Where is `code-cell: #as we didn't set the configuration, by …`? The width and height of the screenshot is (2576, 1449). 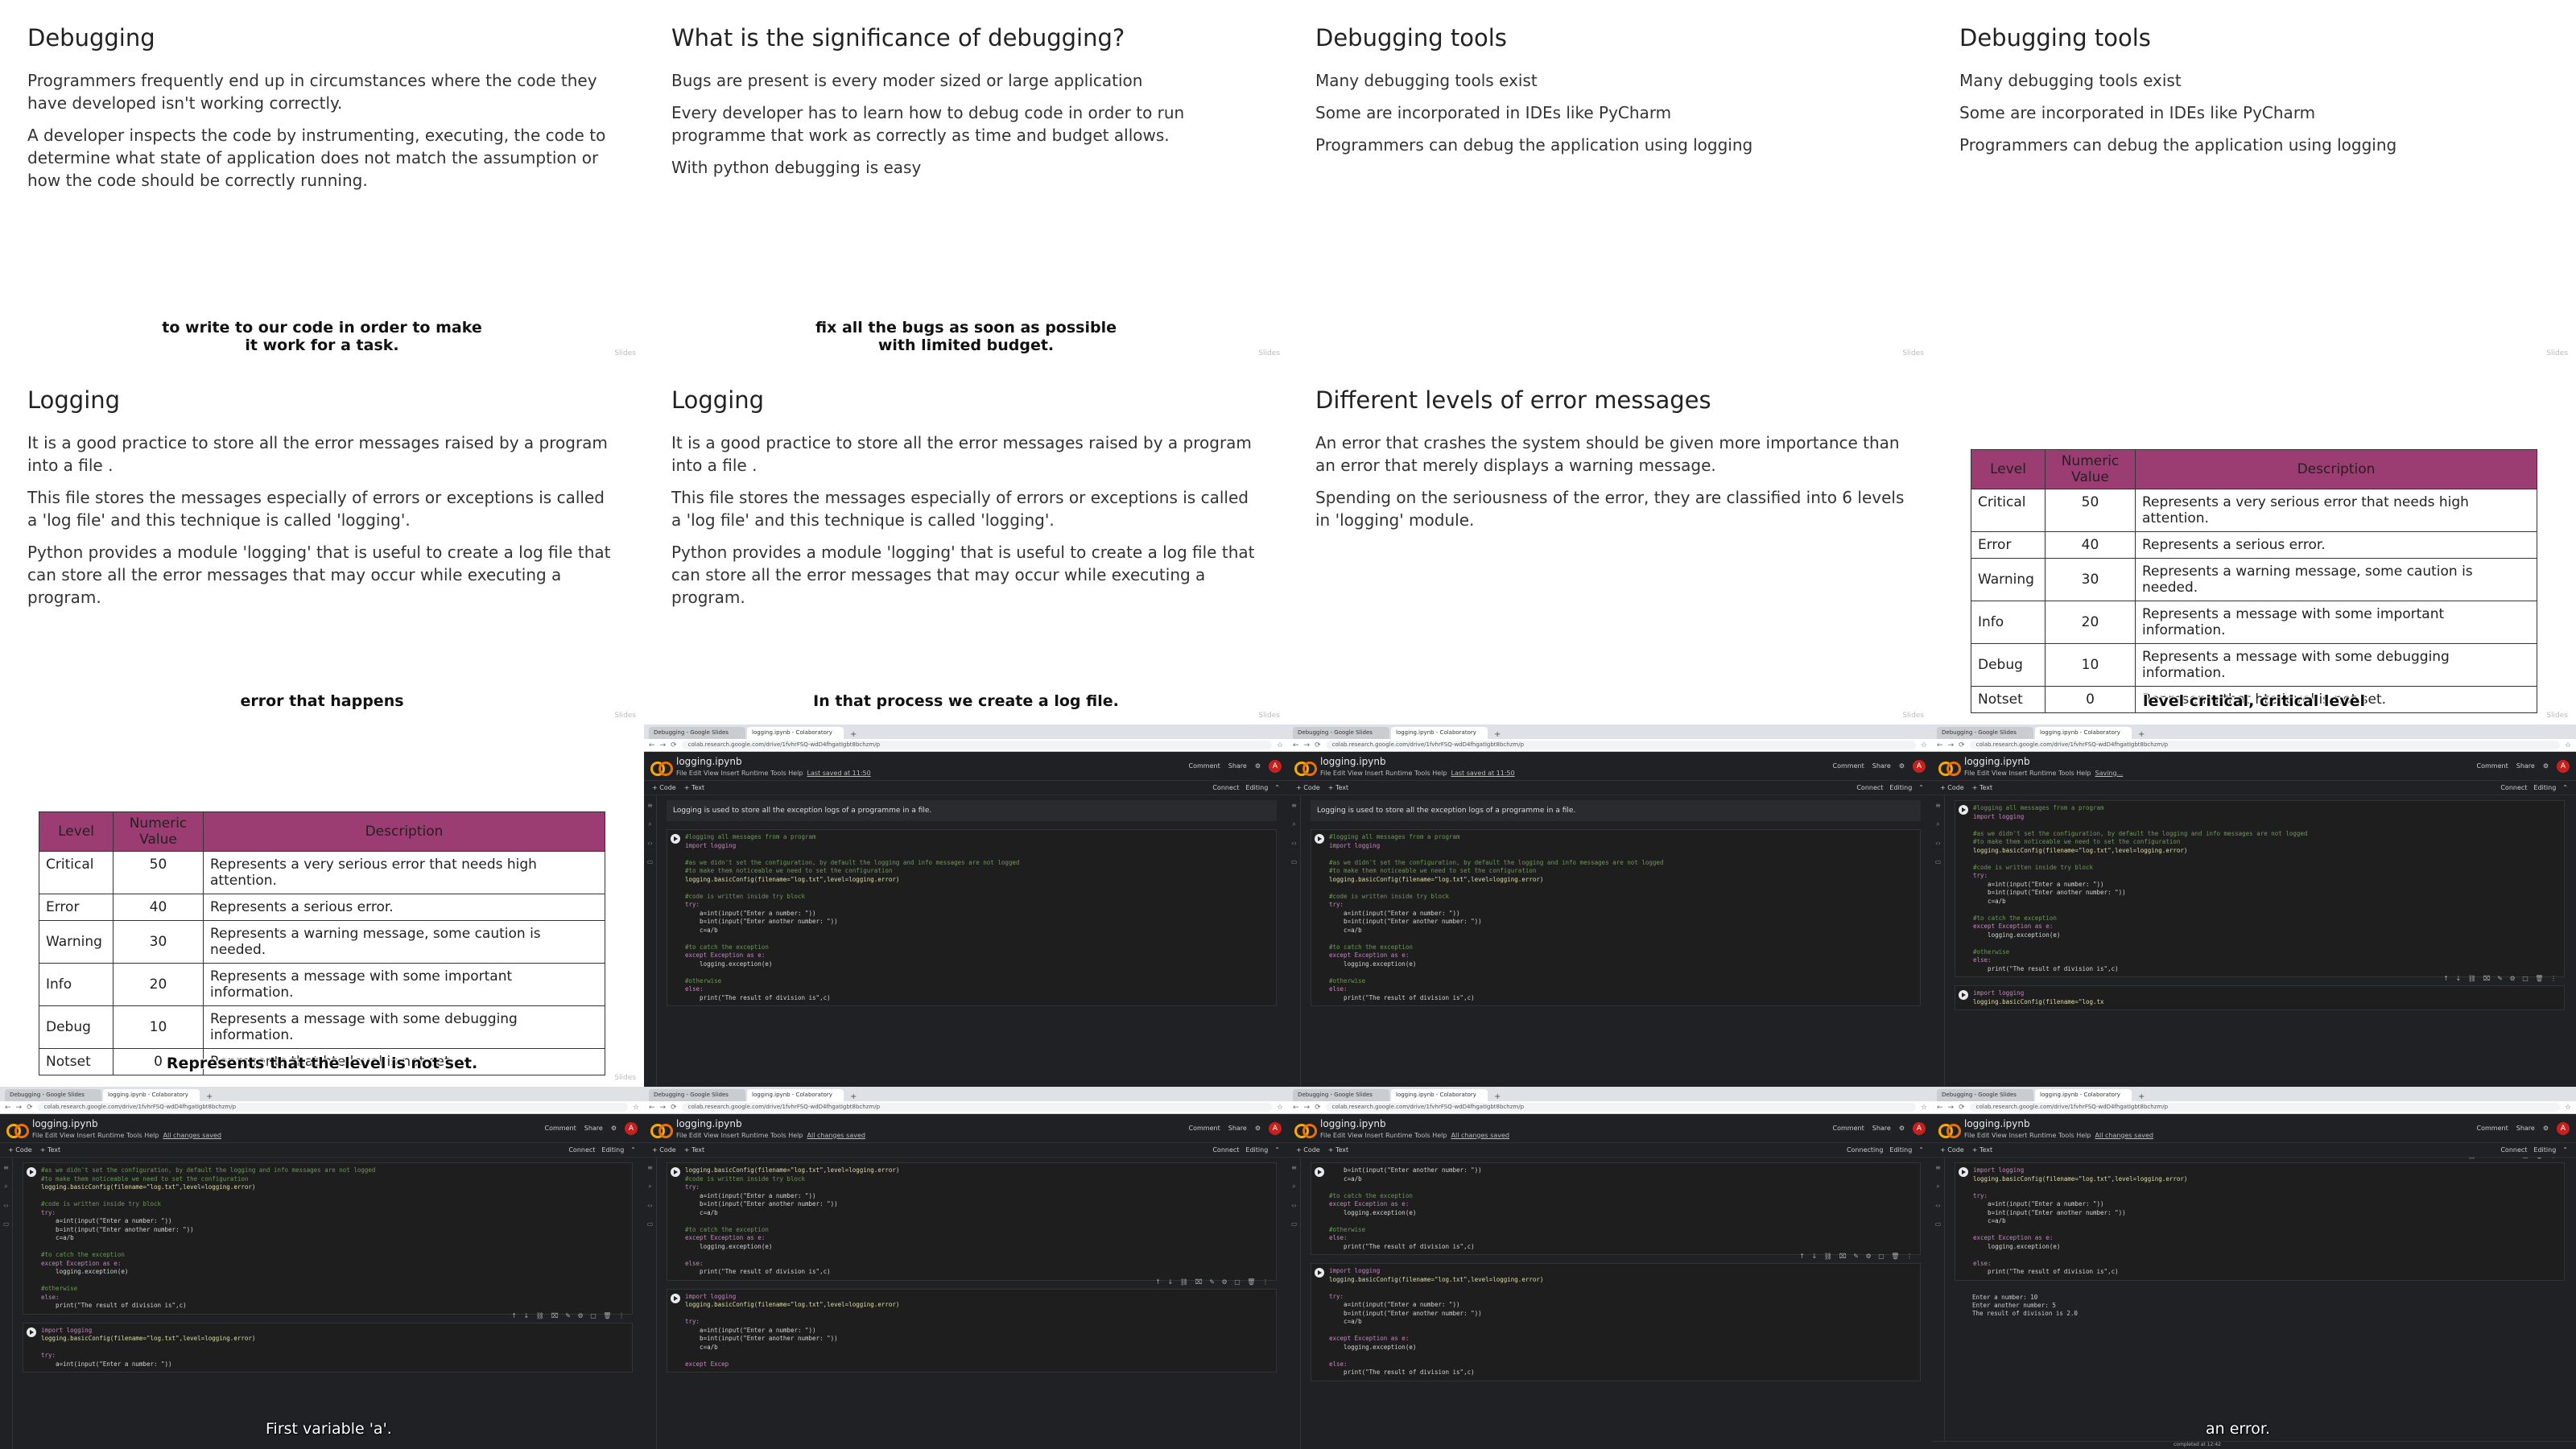 code-cell: #as we didn't set the configuration, by … is located at coordinates (328, 1238).